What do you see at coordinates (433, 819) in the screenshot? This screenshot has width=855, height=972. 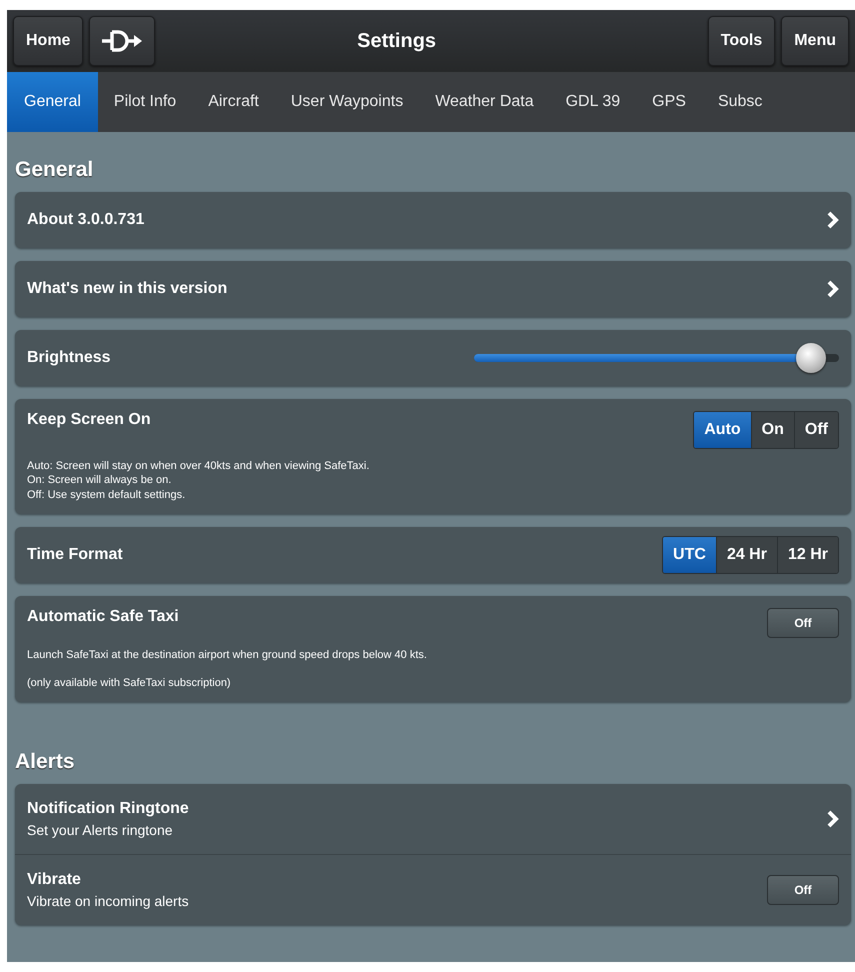 I see `setting-row: Notification Ringtone Set your Alerts ringtone` at bounding box center [433, 819].